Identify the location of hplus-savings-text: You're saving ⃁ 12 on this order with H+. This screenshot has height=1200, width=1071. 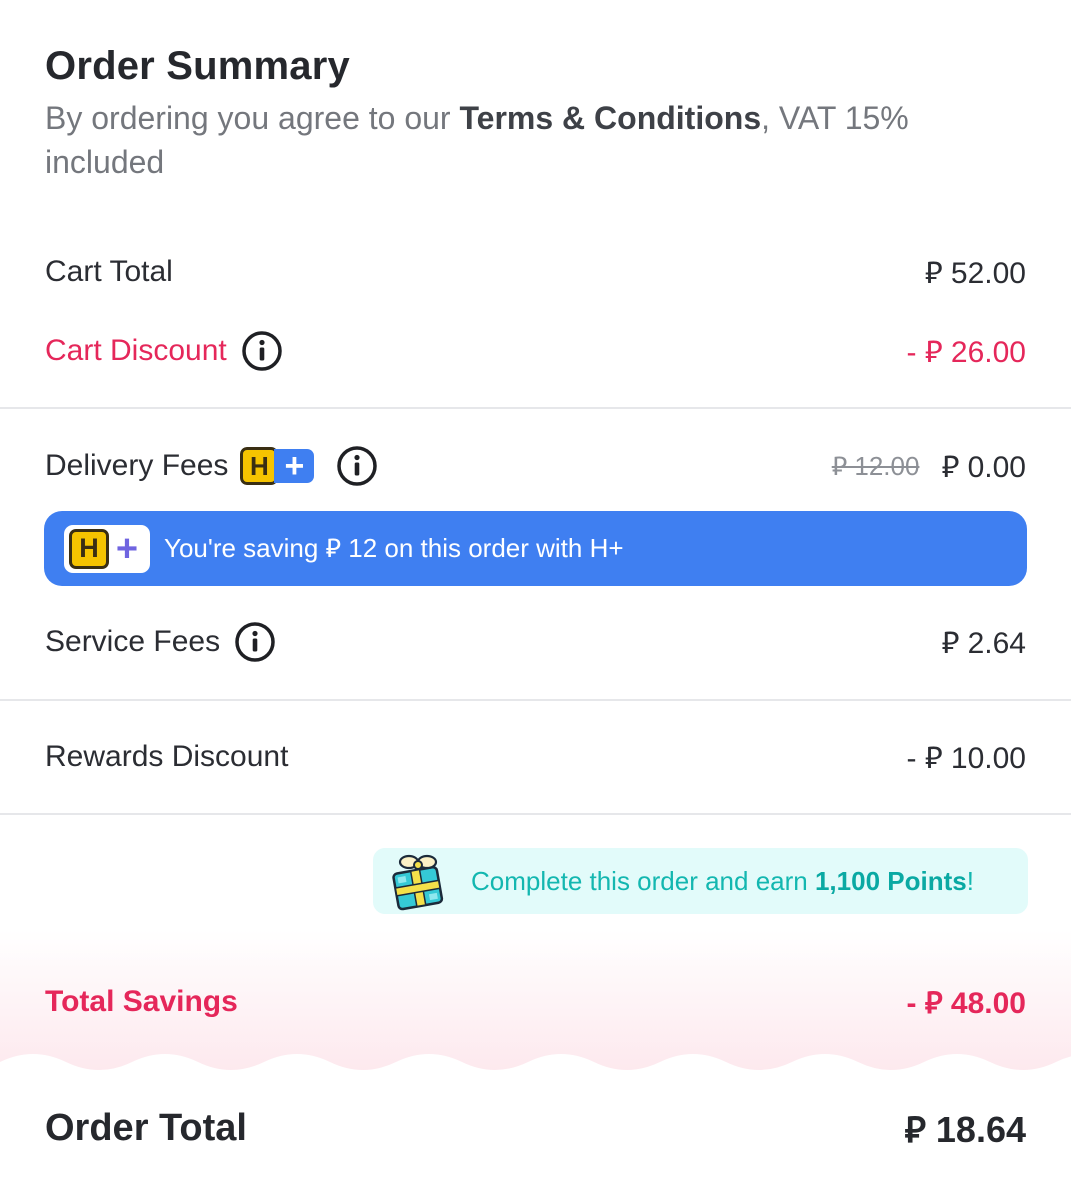
(394, 548).